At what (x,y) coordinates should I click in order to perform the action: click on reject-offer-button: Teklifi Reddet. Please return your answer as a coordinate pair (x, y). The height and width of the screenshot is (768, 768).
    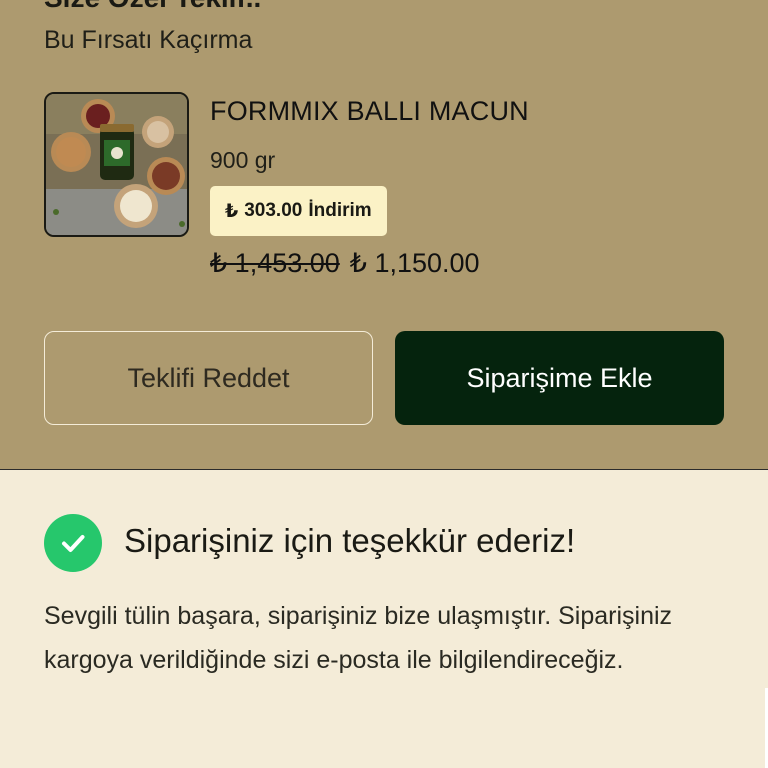
    Looking at the image, I should click on (208, 378).